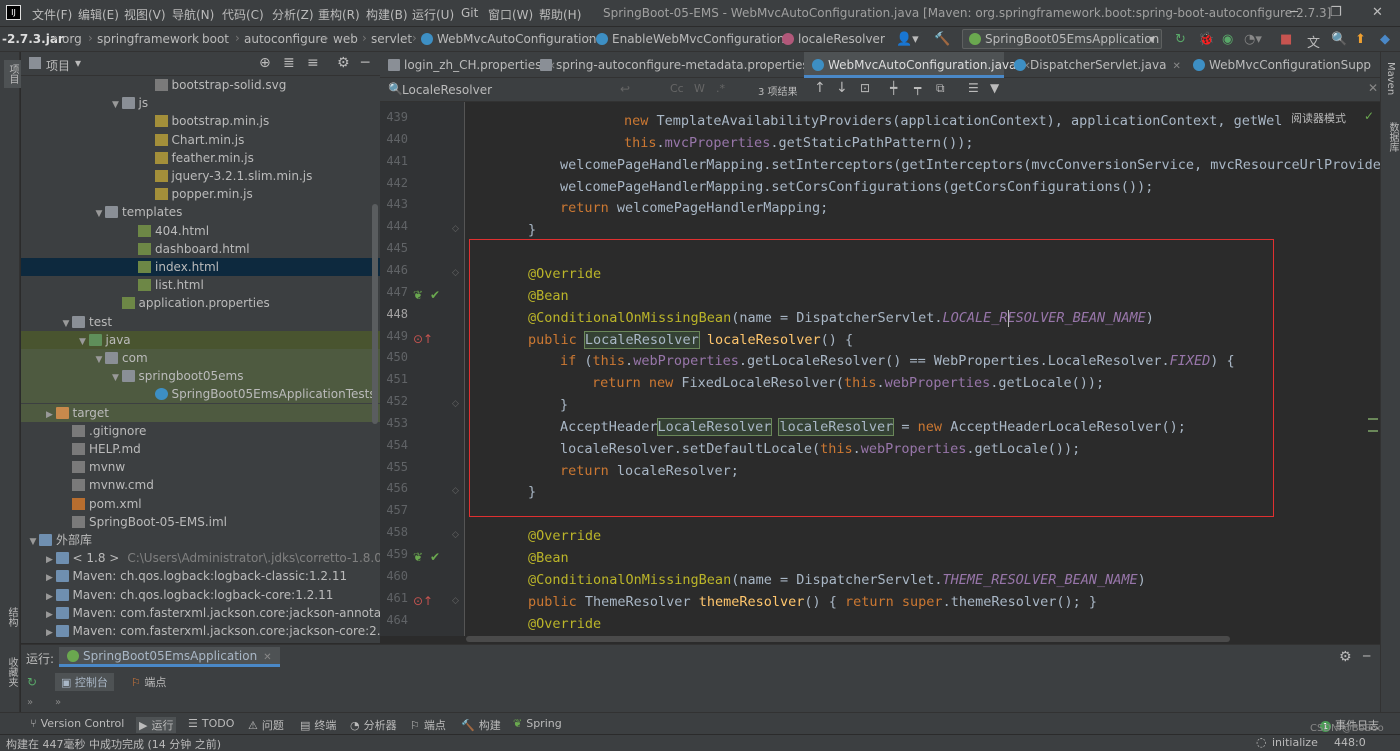 The image size is (1400, 751). I want to click on console-tab: ▣ 控制台, so click(84, 682).